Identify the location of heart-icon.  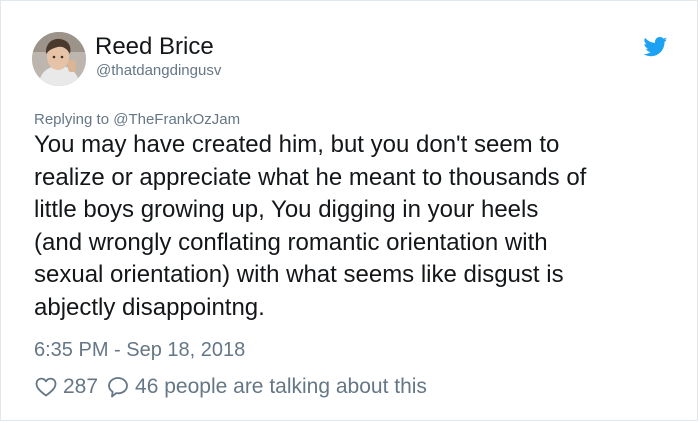
(46, 387).